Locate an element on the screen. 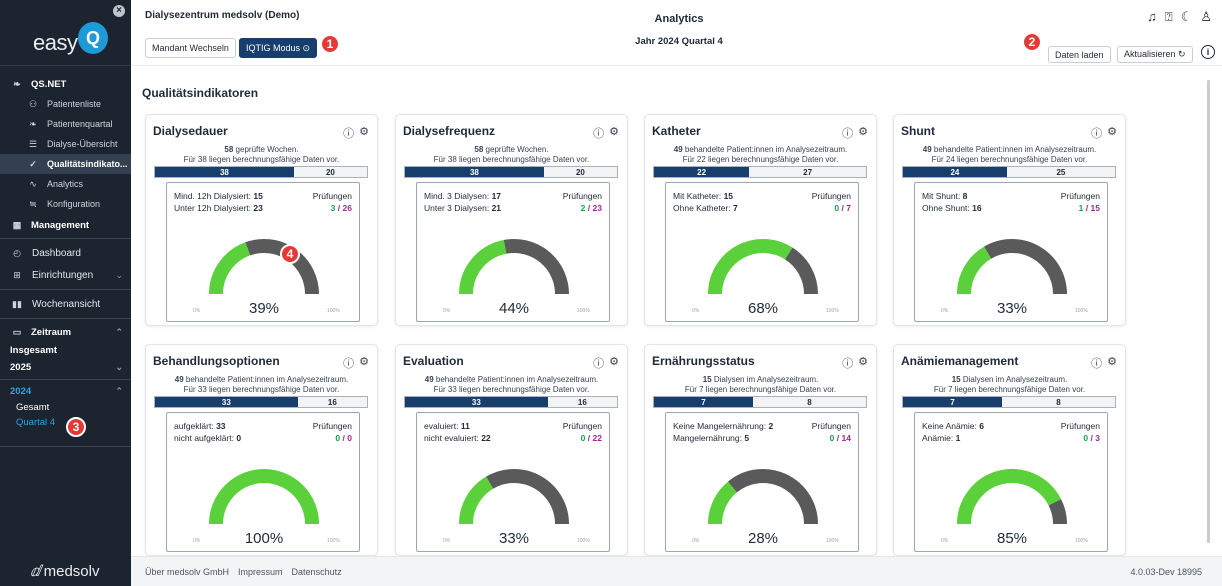 This screenshot has height=586, width=1222. card-title: Anämiemanagement is located at coordinates (960, 361).